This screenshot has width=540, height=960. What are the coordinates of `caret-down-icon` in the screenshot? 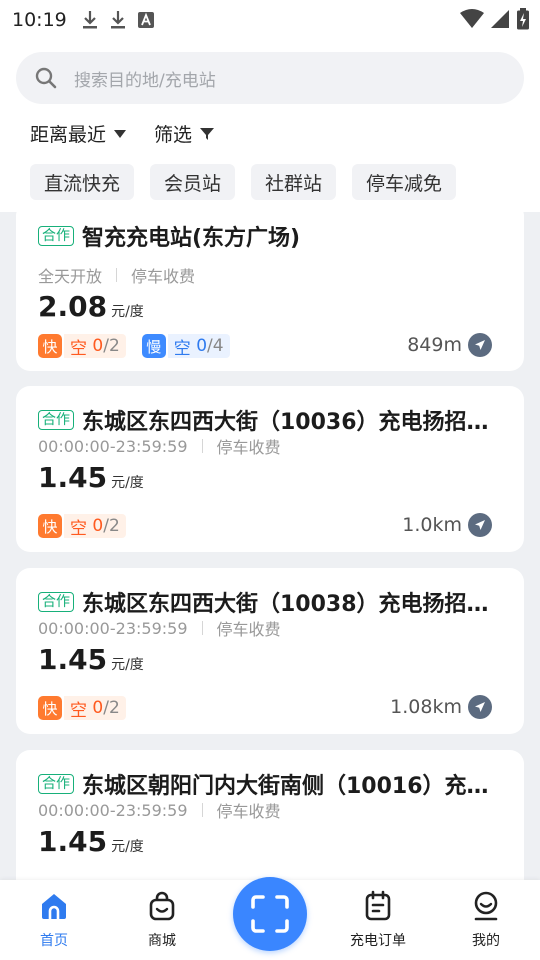 It's located at (120, 133).